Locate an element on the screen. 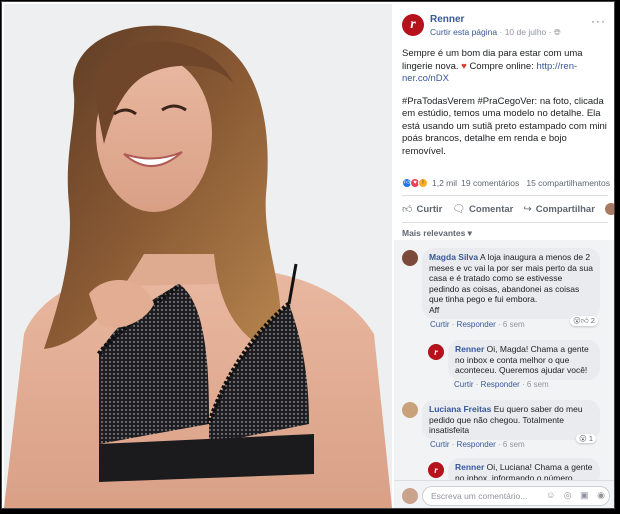  shares-count: 15 compartilhamentos is located at coordinates (568, 183).